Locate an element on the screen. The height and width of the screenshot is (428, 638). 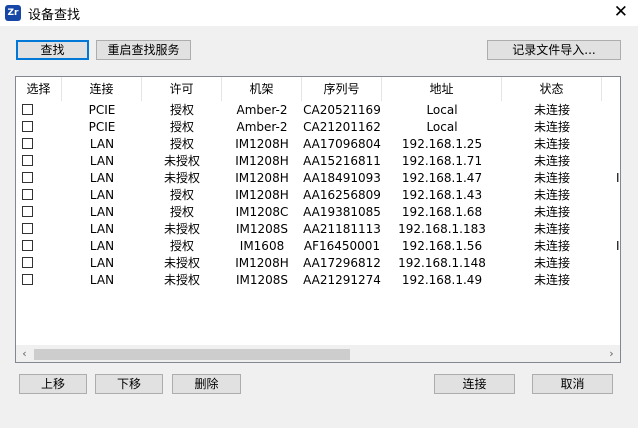
table-row: LAN 未授权 IM1208H AA18491093 192.168.1.47 未连接 I is located at coordinates (318, 178).